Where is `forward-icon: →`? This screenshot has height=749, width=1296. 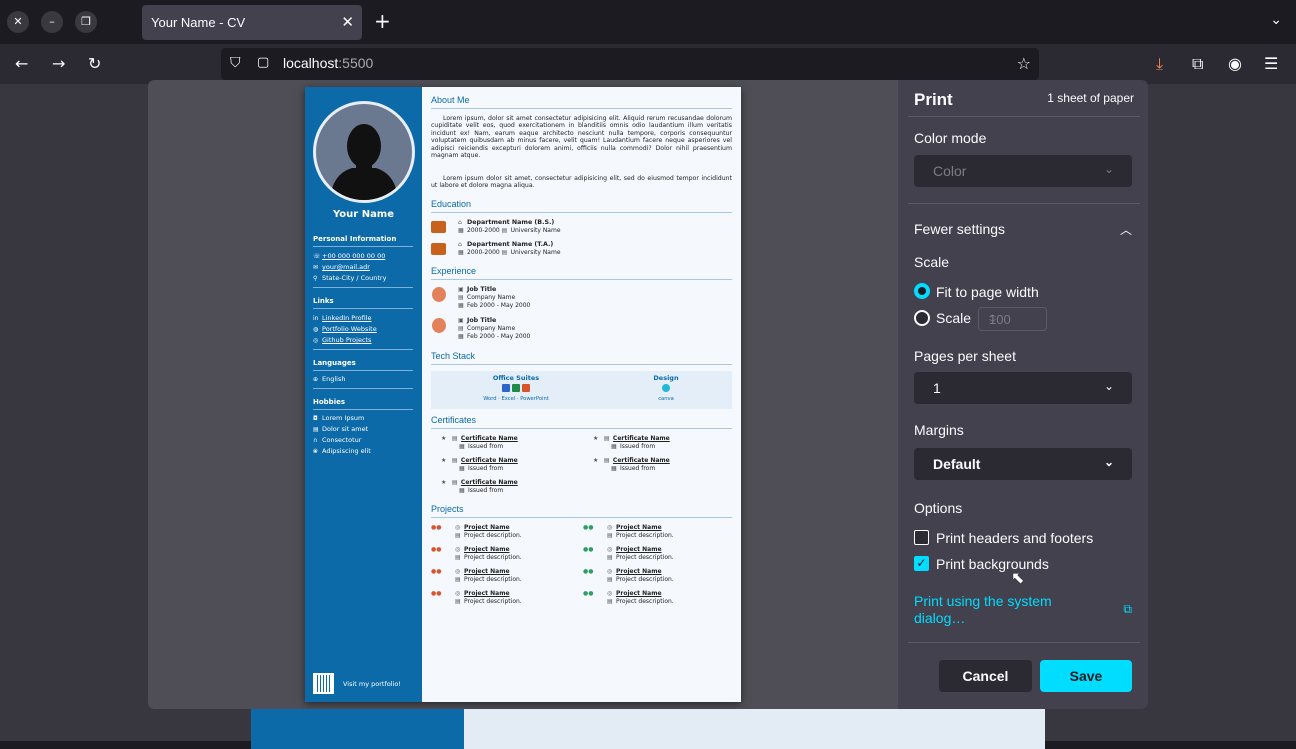 forward-icon: → is located at coordinates (58, 64).